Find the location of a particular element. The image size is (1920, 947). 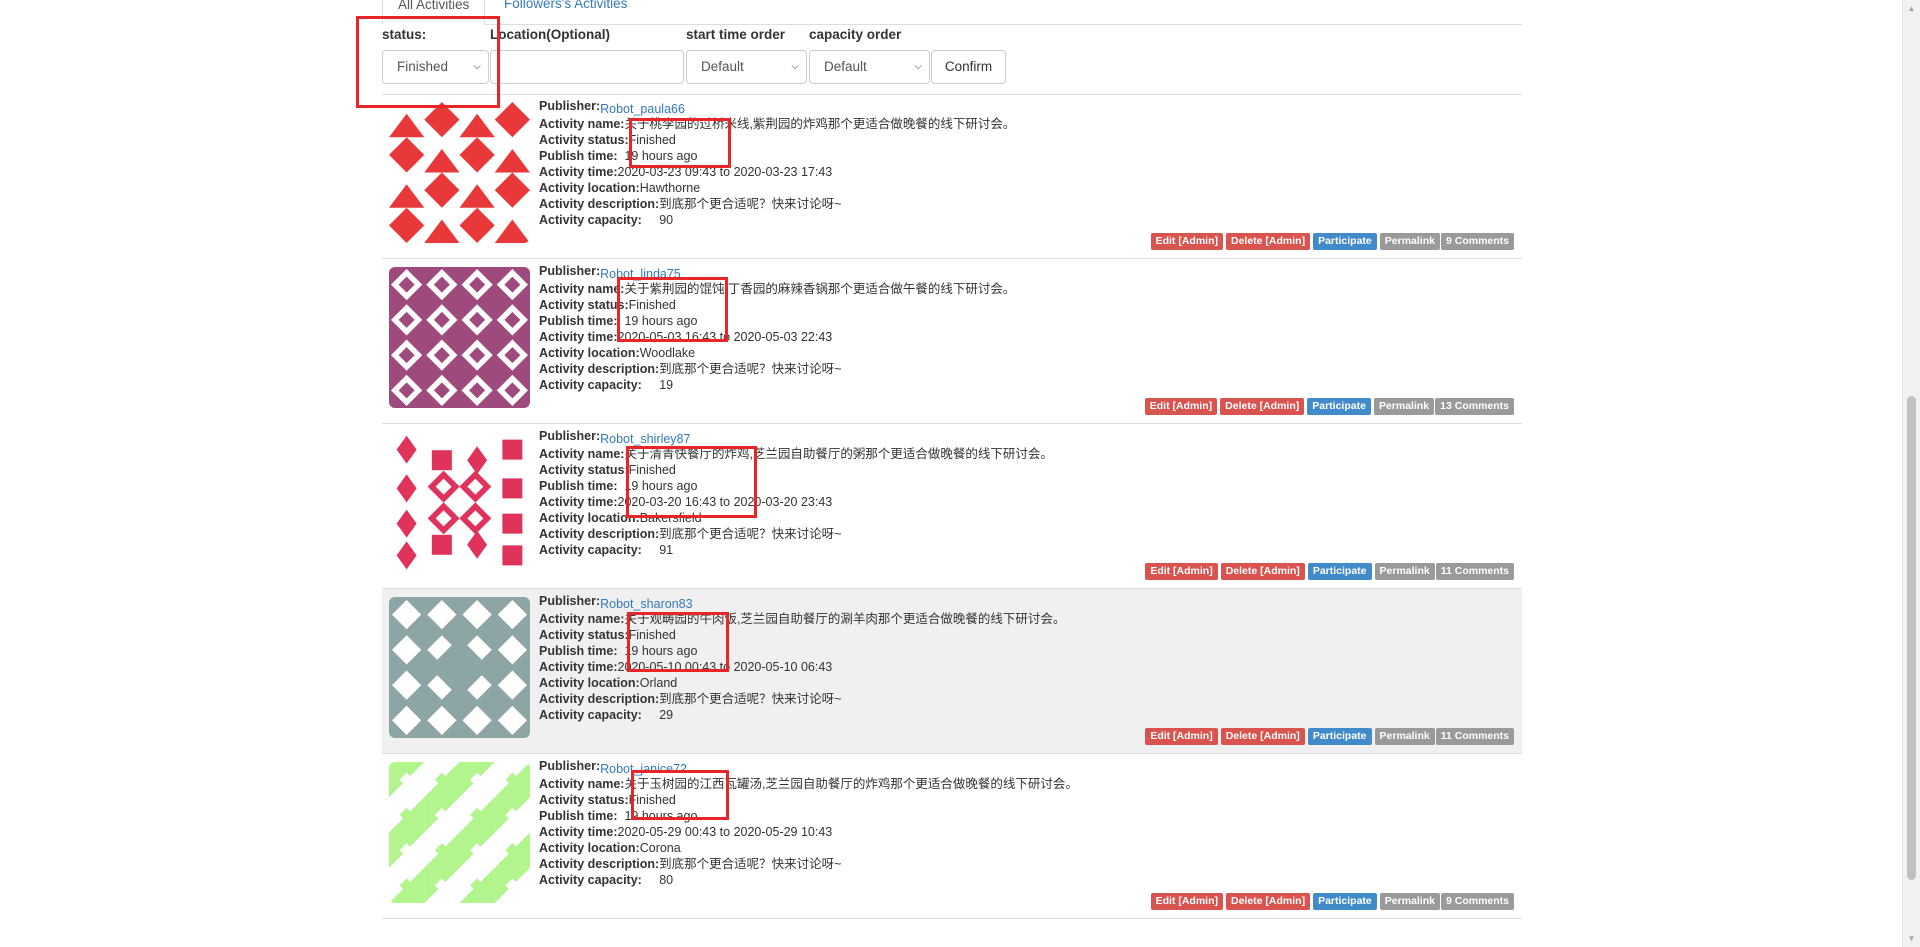

confirm-button: Confirm is located at coordinates (968, 67).